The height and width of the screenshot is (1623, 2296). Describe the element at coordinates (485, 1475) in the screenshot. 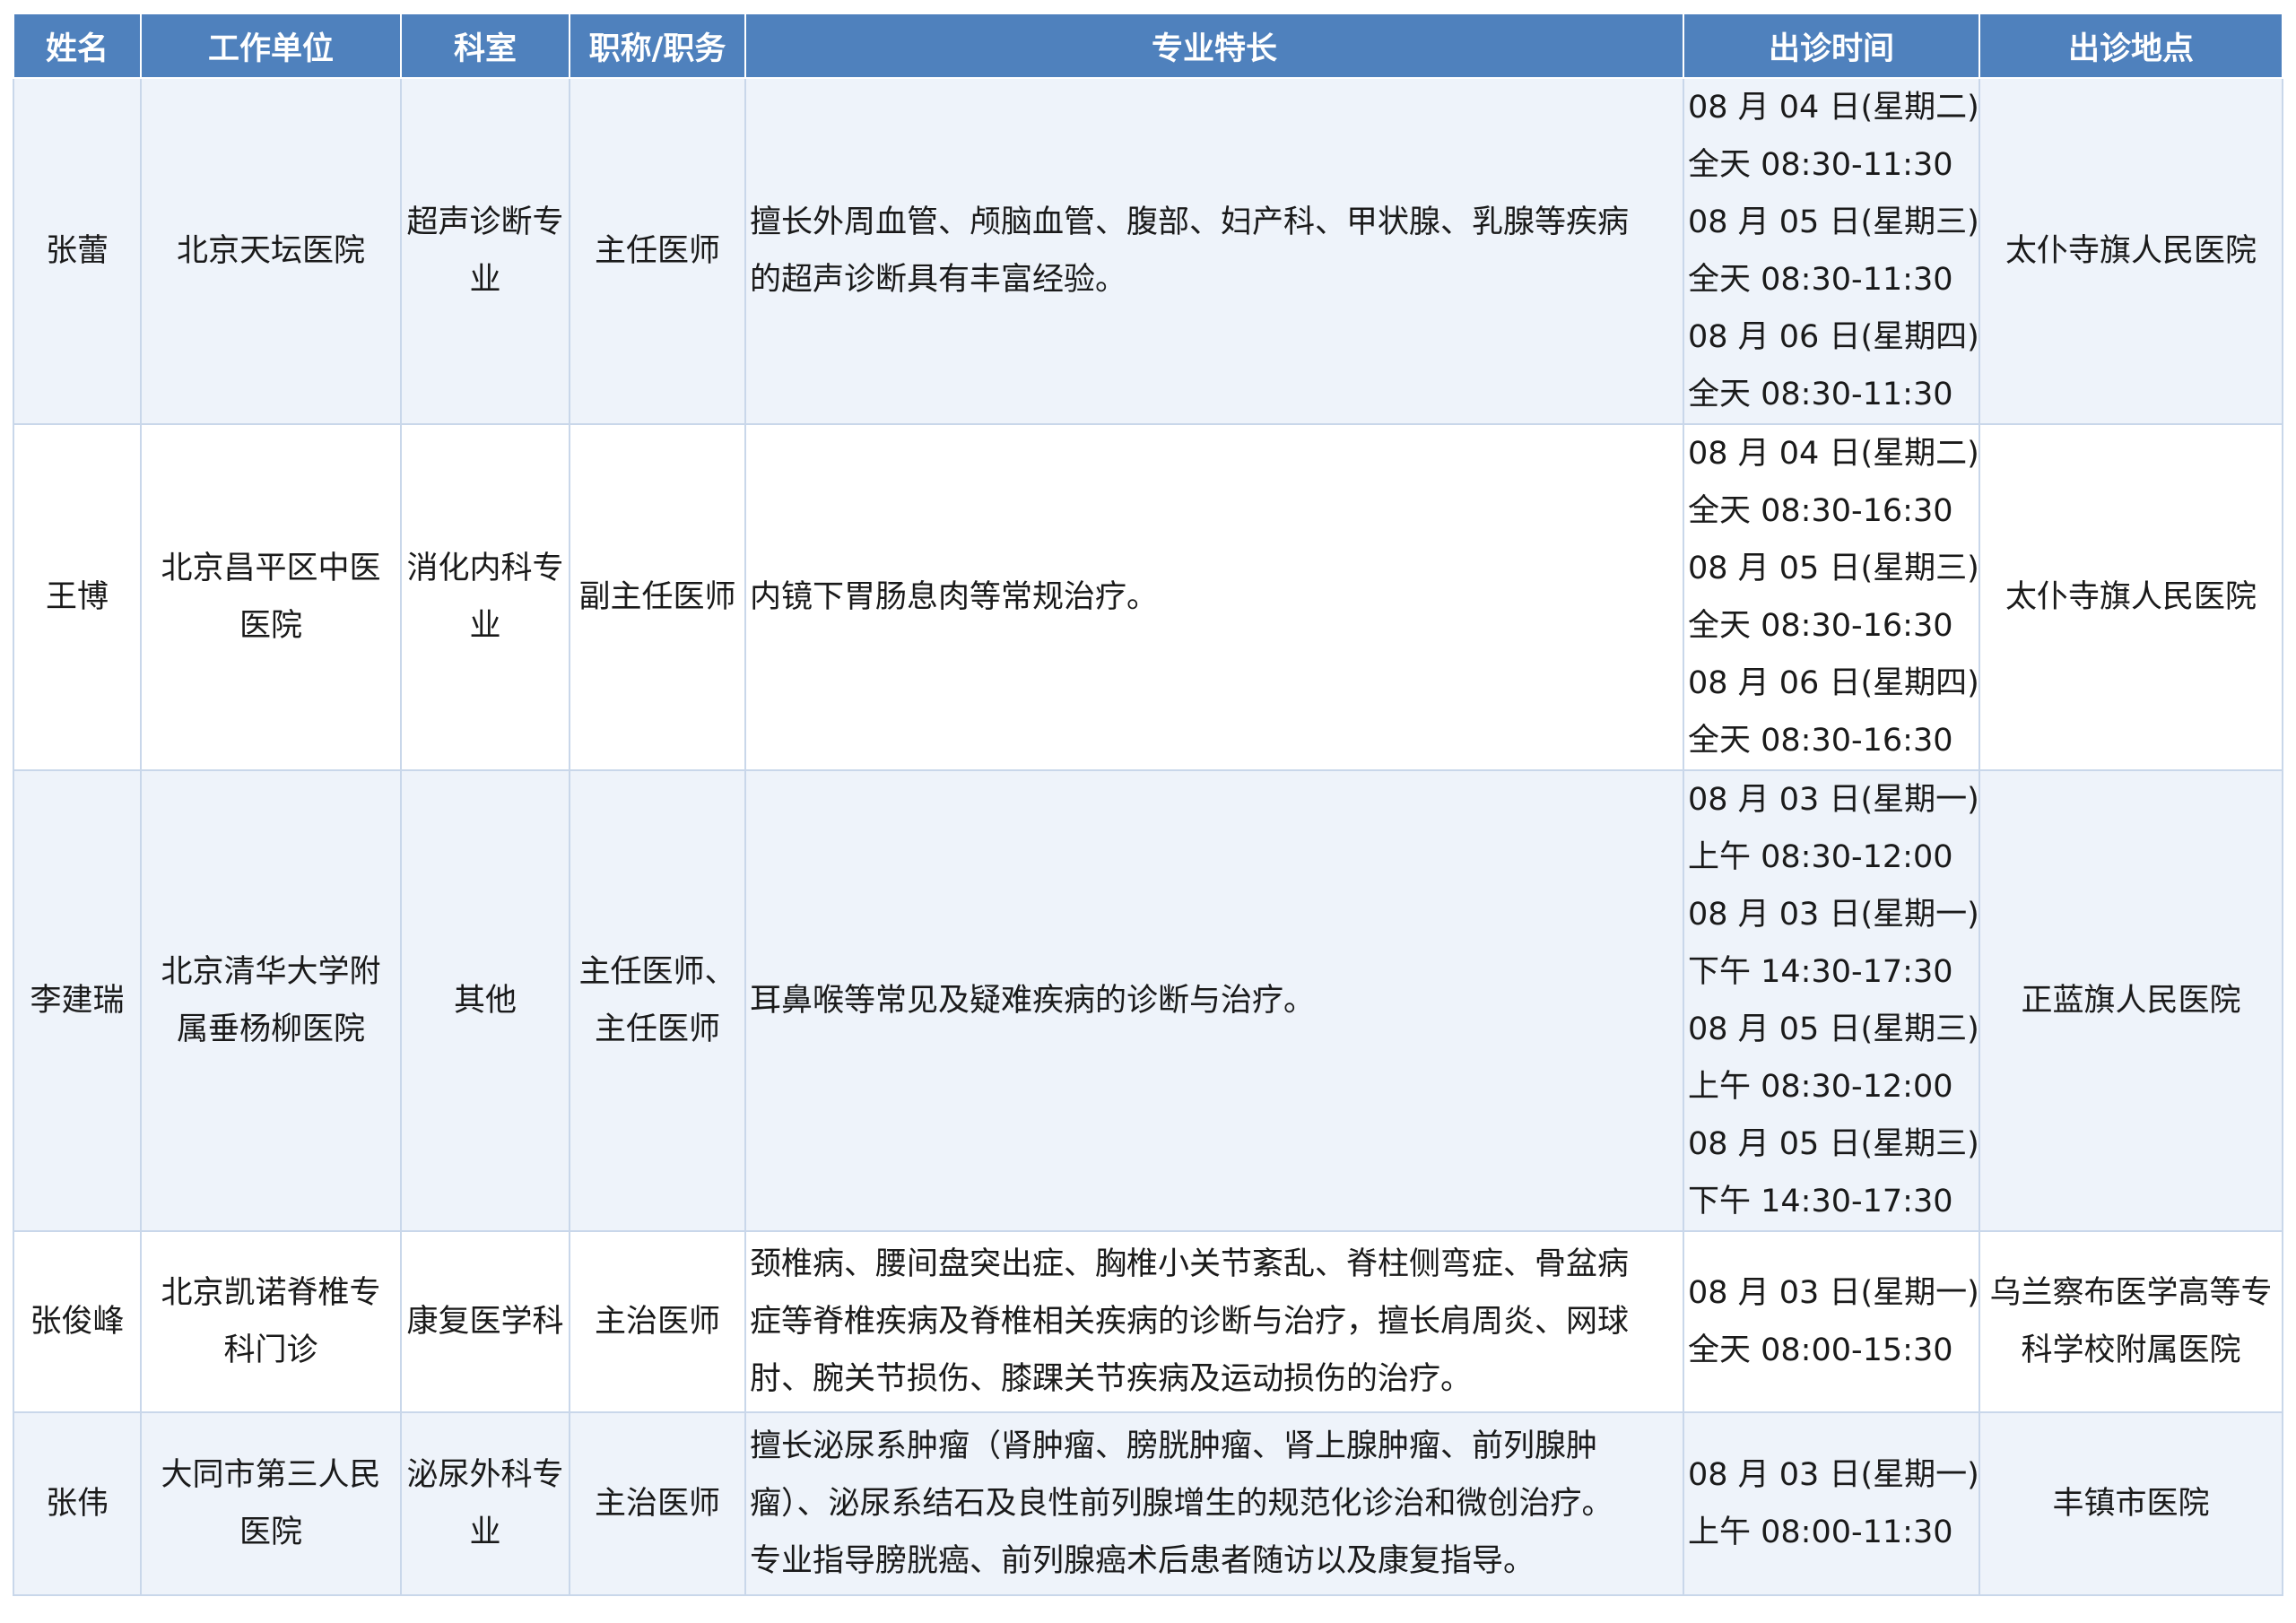

I see `cell-dept-line: 泌尿外科专` at that location.